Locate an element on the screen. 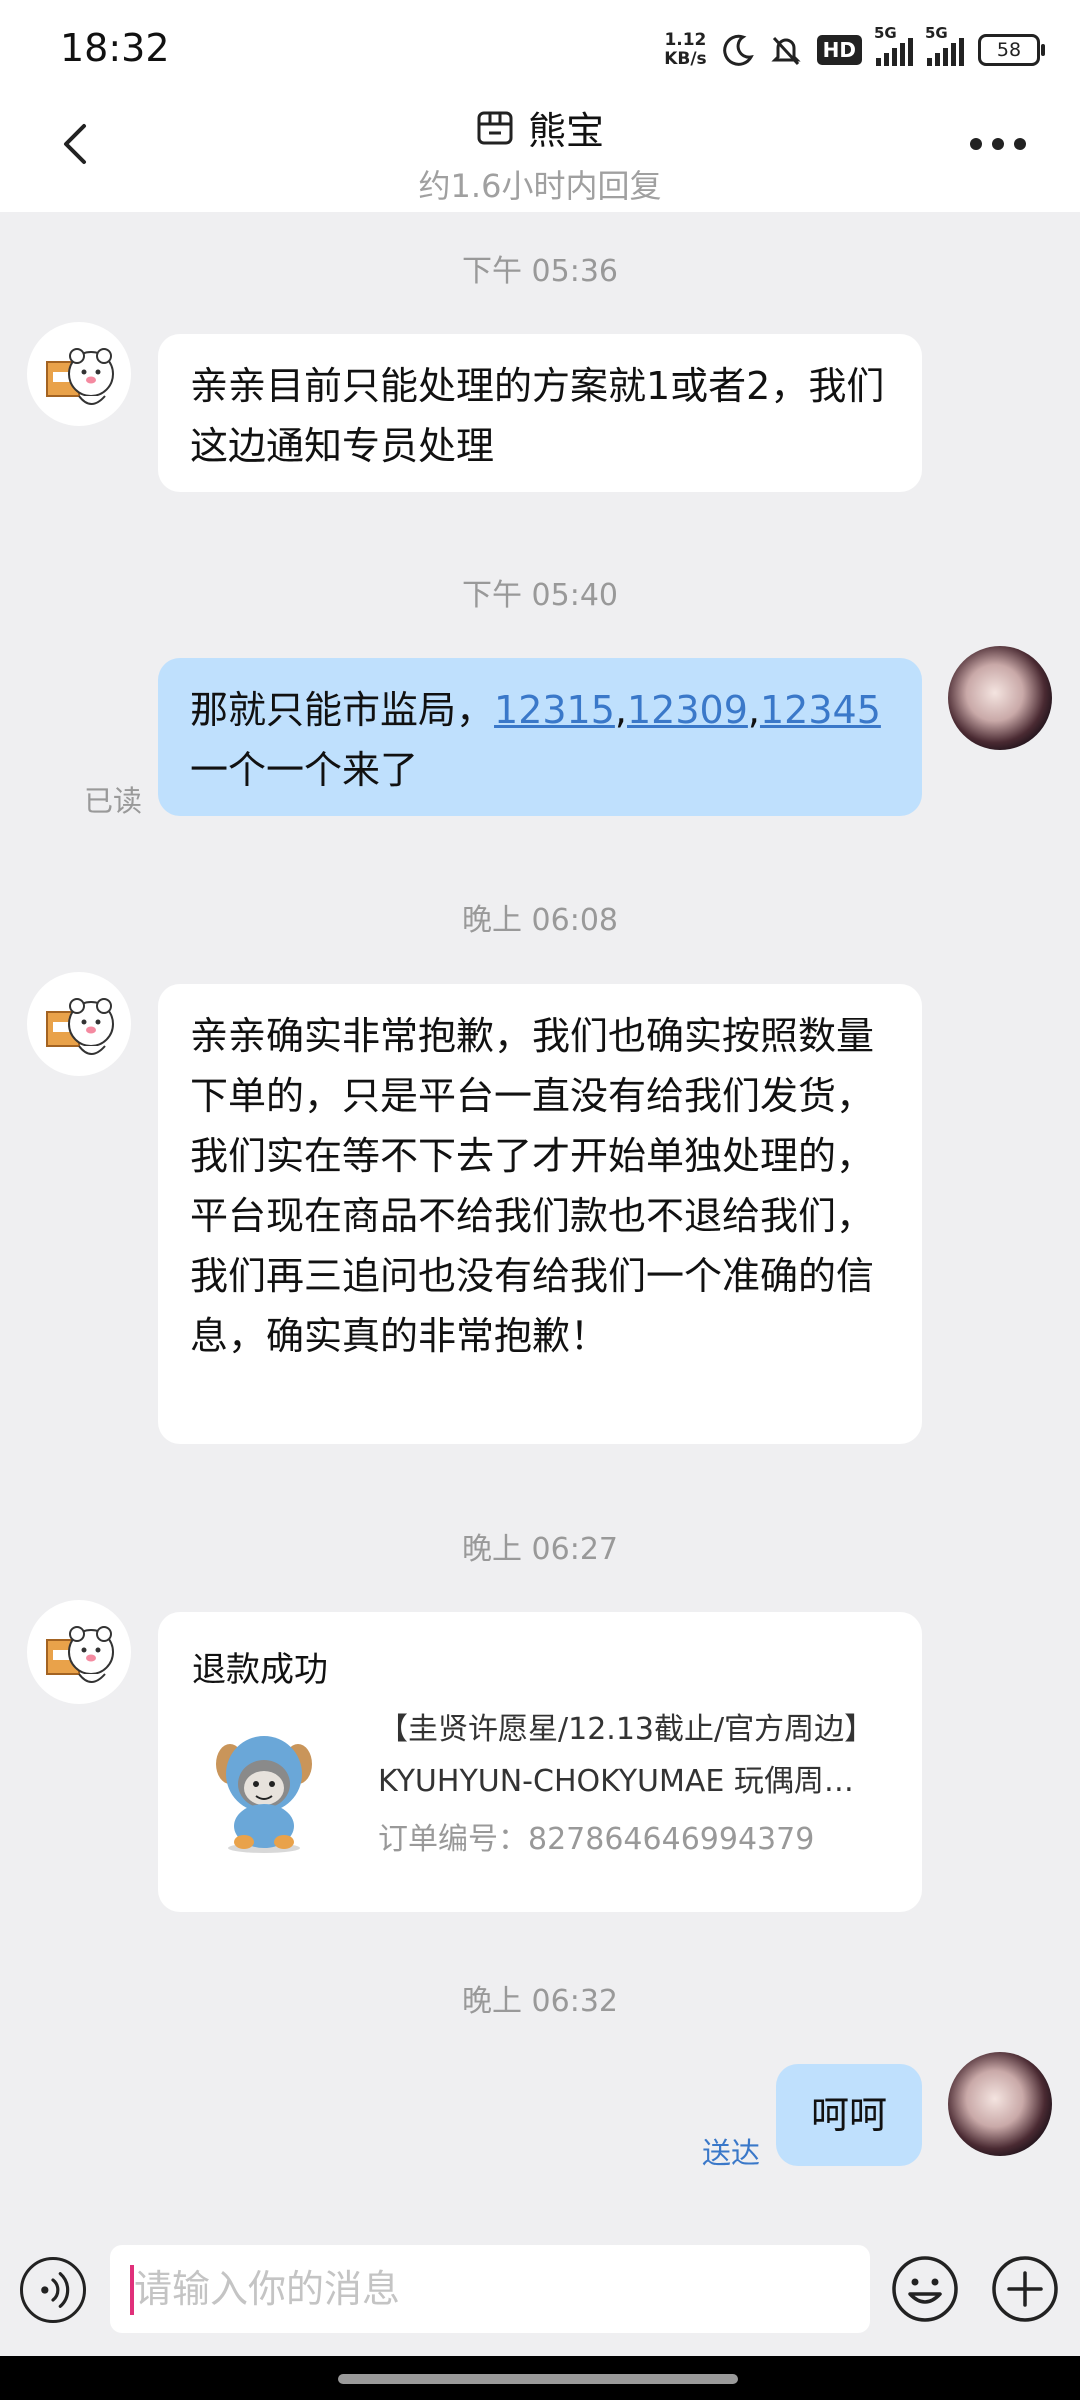 Image resolution: width=1080 pixels, height=2400 pixels. phone-link: 12309 is located at coordinates (687, 710).